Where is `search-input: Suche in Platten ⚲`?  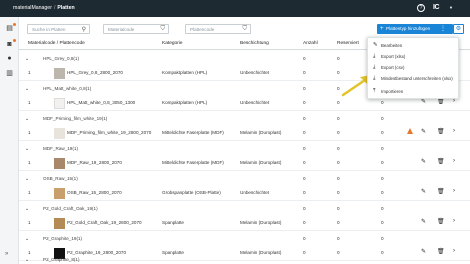 search-input: Suche in Platten ⚲ is located at coordinates (58, 29).